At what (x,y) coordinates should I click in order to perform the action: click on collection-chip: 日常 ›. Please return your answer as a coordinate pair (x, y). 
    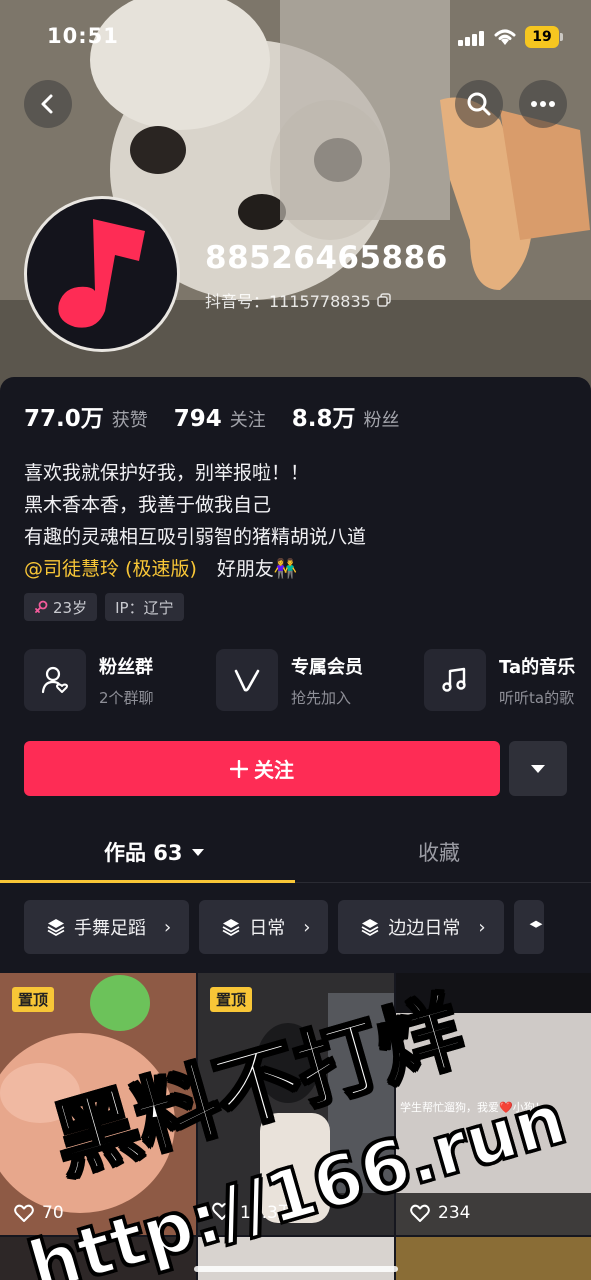
    Looking at the image, I should click on (264, 927).